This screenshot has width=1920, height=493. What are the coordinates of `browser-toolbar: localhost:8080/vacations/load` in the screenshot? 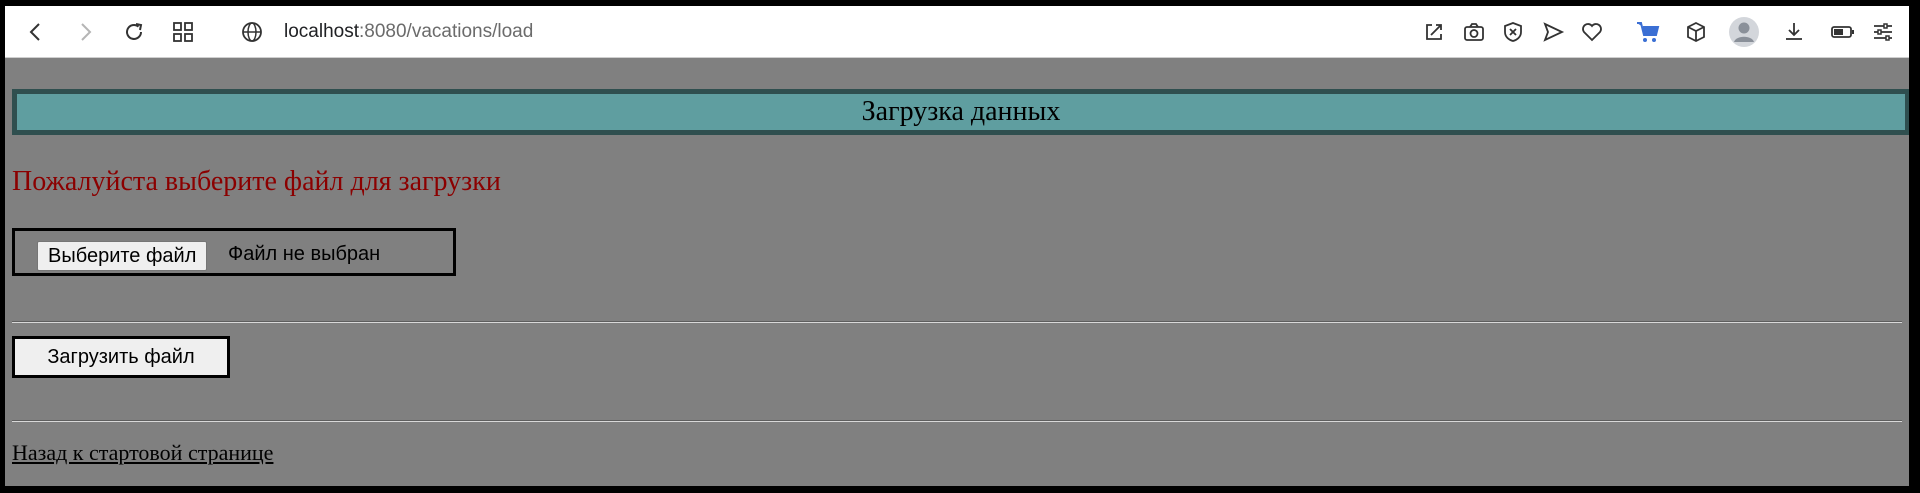 It's located at (957, 32).